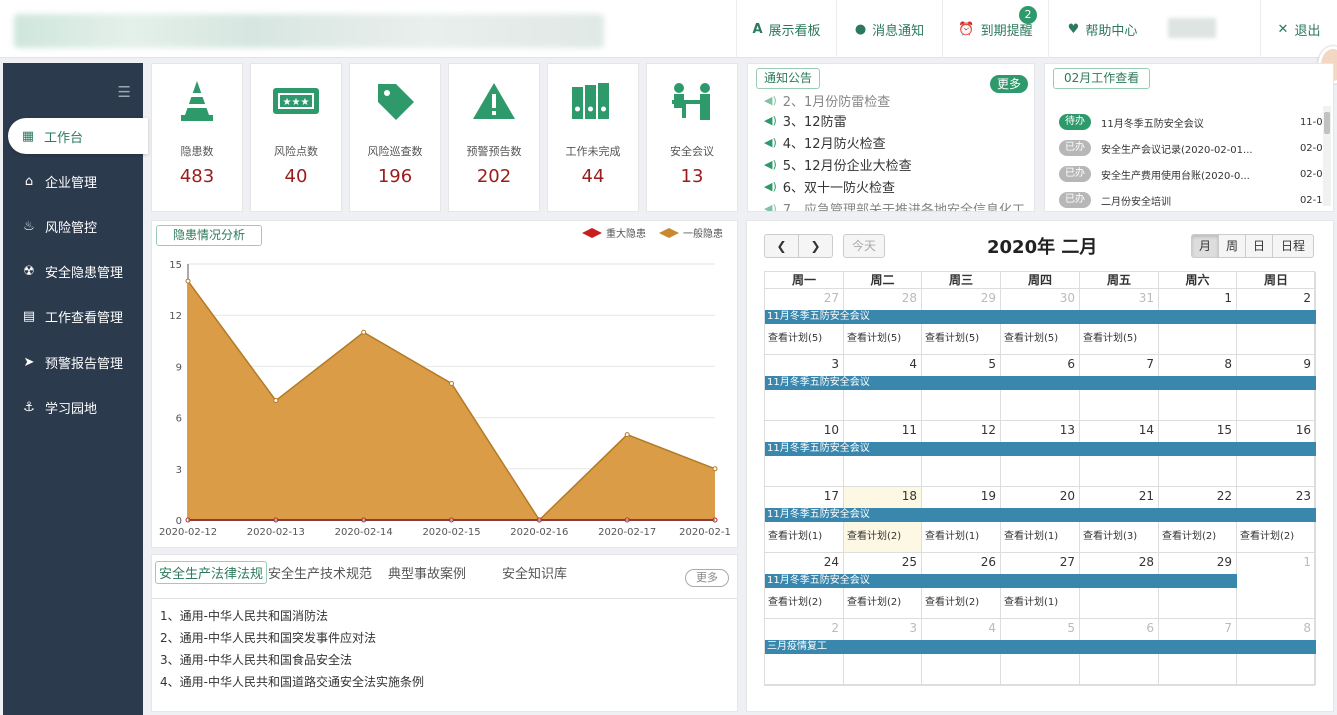  Describe the element at coordinates (211, 572) in the screenshot. I see `tab-laws: 安全生产法律法规` at that location.